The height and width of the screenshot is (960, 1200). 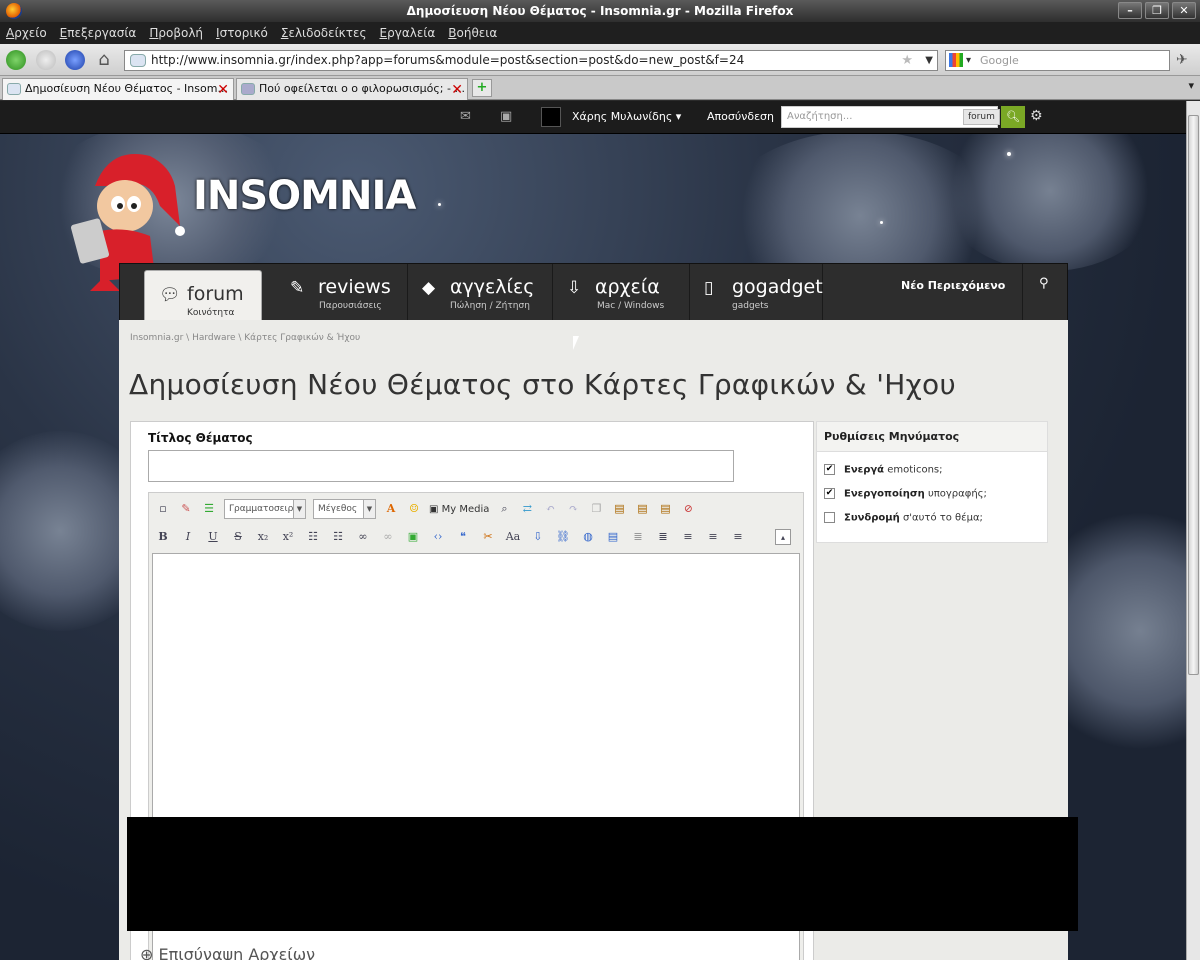 I want to click on attachments-heading: ⊕ Επισύναψη Αρχείων, so click(x=227, y=952).